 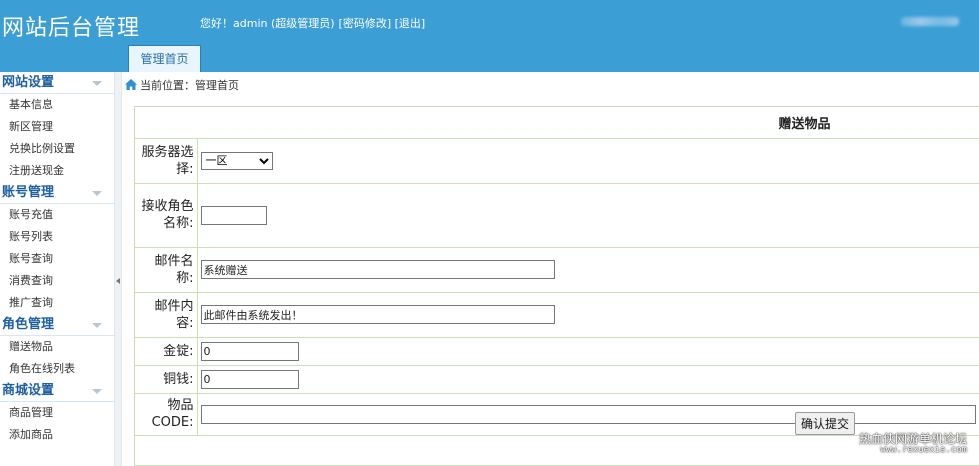 What do you see at coordinates (28, 324) in the screenshot?
I see `sidebar-group-title: 角色管理` at bounding box center [28, 324].